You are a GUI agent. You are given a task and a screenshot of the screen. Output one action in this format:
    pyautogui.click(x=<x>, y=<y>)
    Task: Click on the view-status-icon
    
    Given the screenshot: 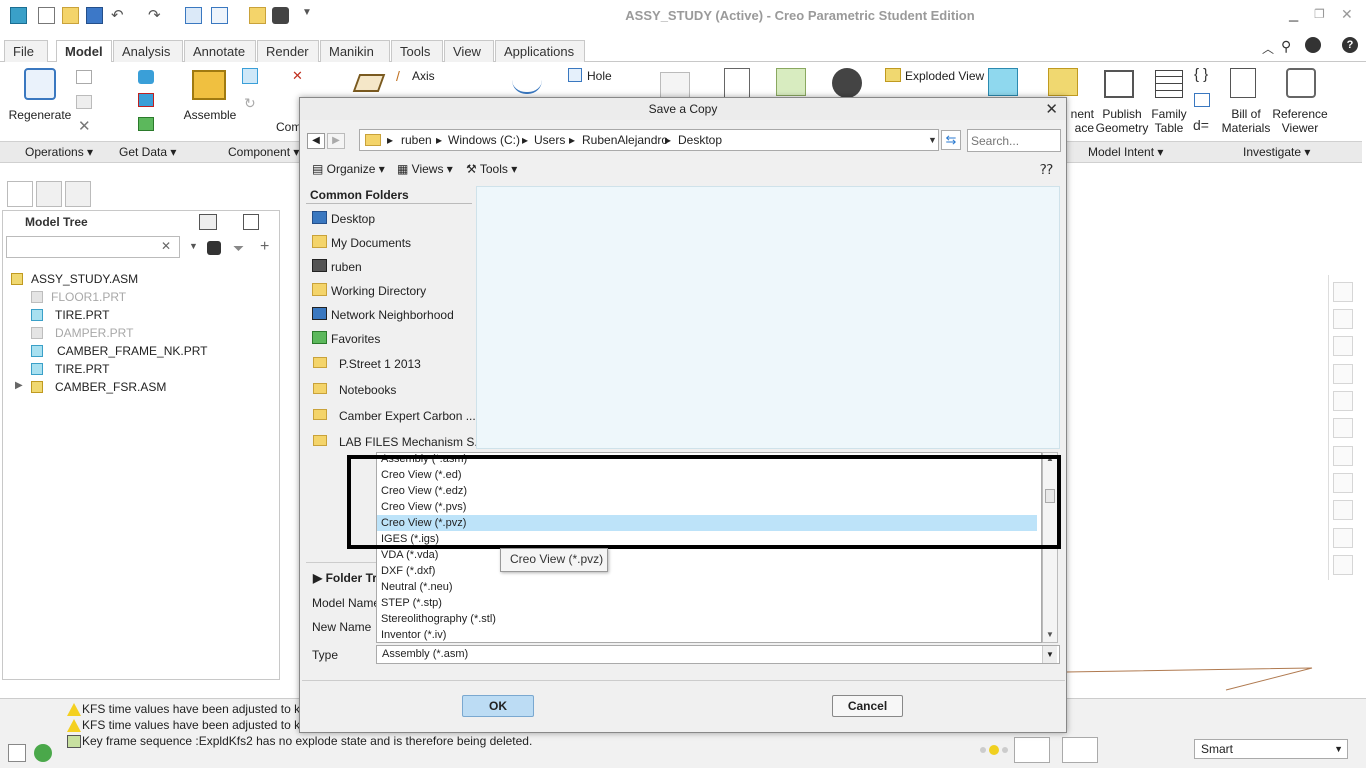 What is the action you would take?
    pyautogui.click(x=1080, y=750)
    